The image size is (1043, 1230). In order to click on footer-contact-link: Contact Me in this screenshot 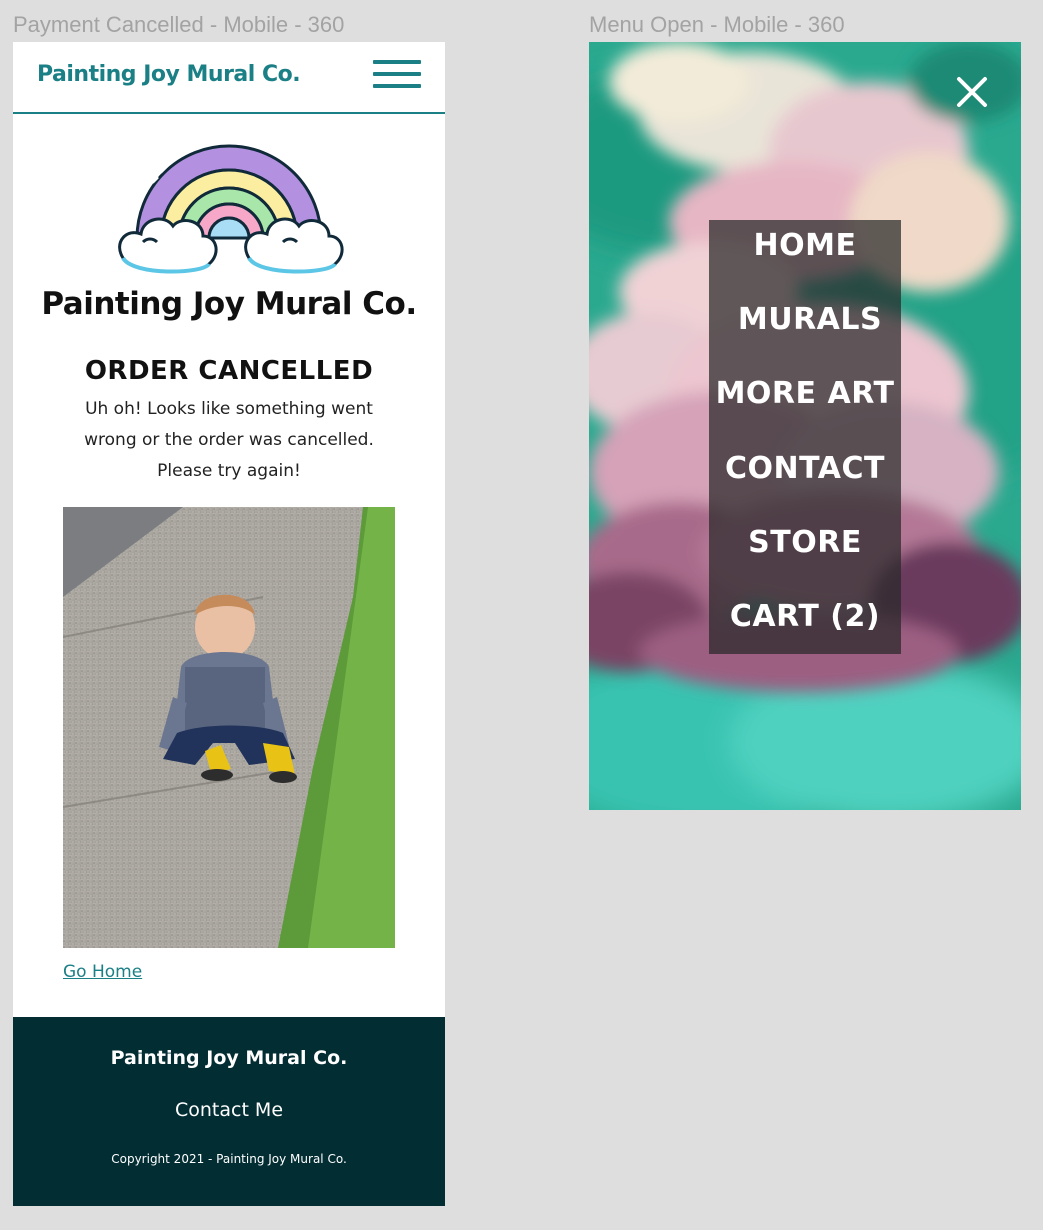, I will do `click(229, 1110)`.